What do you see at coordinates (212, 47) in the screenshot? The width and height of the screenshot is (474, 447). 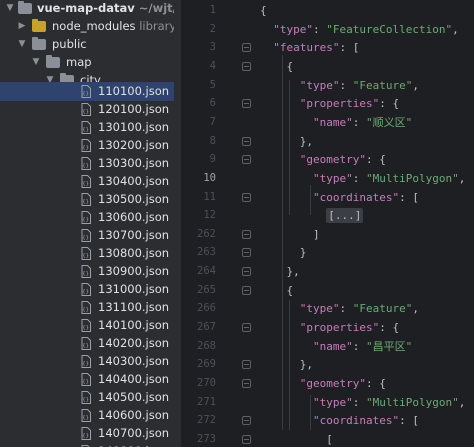 I see `line-number: 3` at bounding box center [212, 47].